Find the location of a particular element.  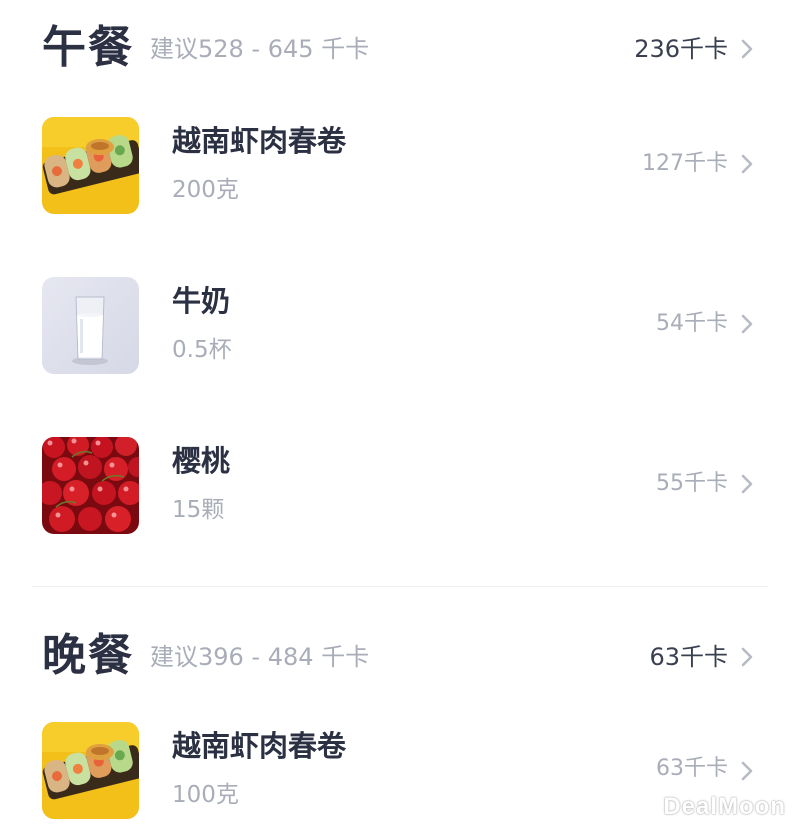

cherries-image is located at coordinates (90, 485).